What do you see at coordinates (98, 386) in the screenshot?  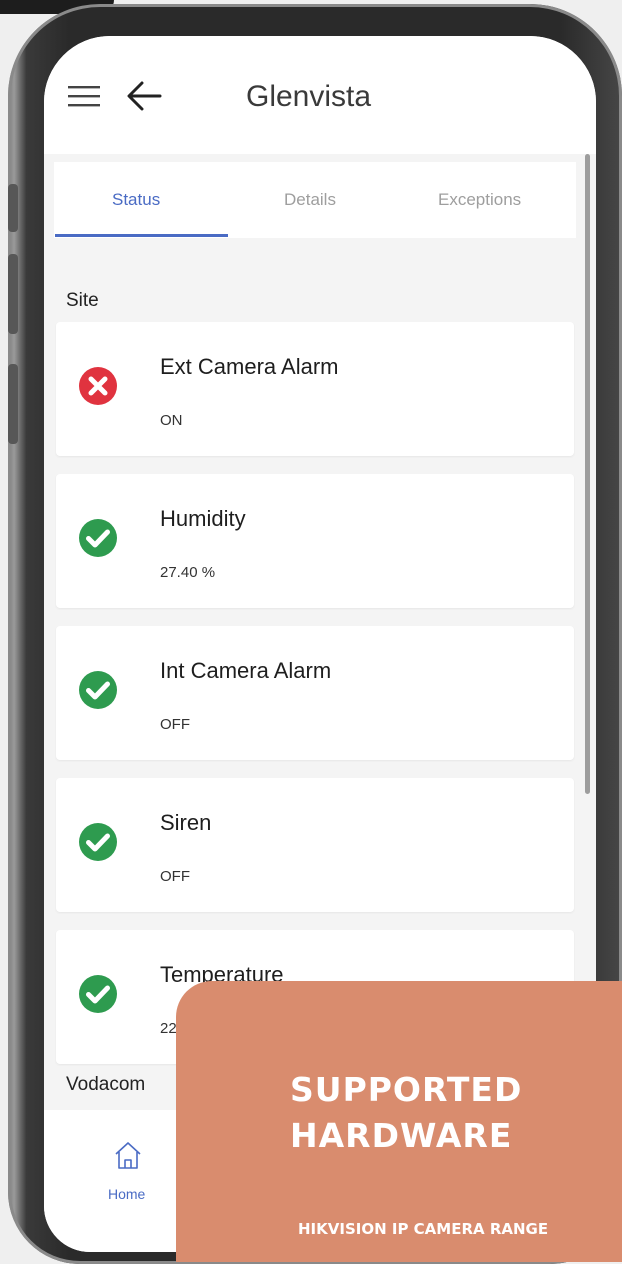 I see `error-icon` at bounding box center [98, 386].